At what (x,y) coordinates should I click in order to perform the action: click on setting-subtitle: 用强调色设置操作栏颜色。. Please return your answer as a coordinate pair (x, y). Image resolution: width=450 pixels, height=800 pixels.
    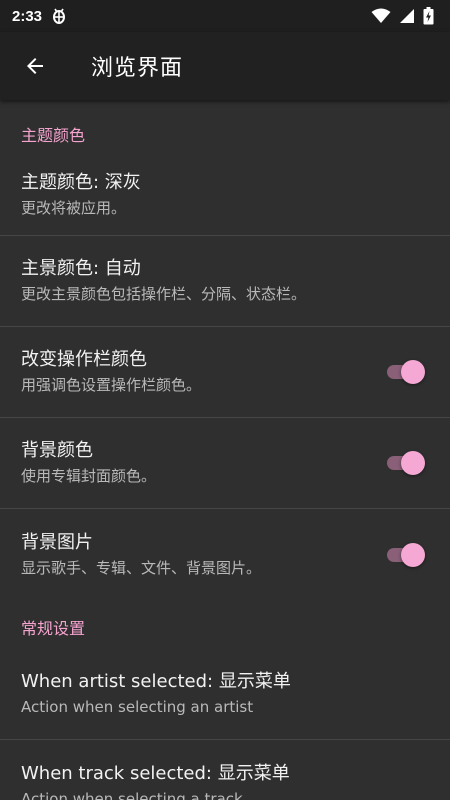
    Looking at the image, I should click on (111, 385).